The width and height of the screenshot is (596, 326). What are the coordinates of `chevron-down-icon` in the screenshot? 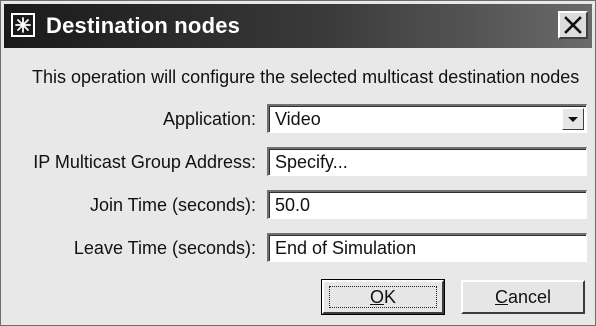 It's located at (573, 119).